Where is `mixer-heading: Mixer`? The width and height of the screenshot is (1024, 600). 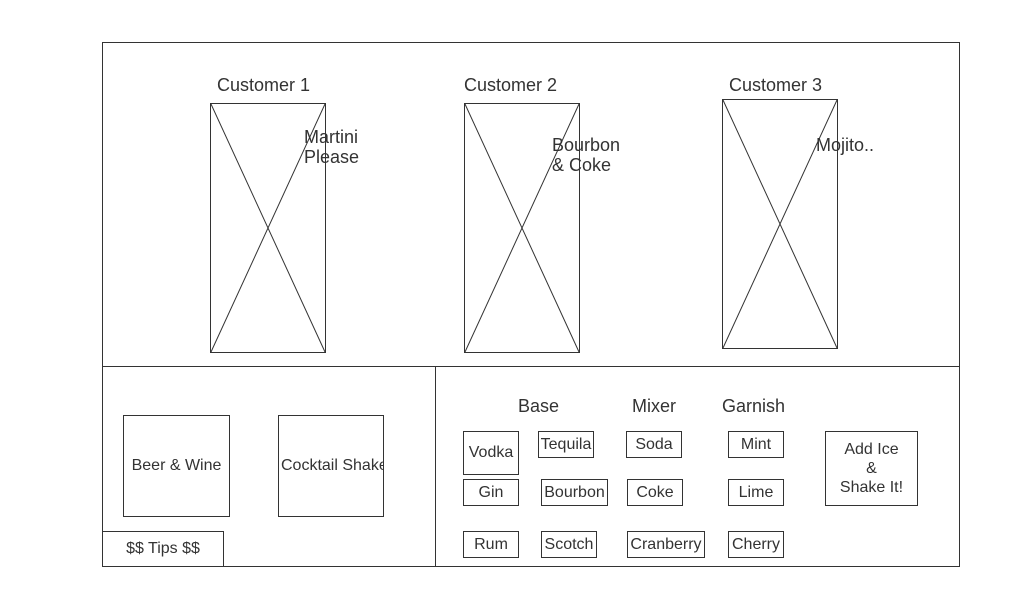 mixer-heading: Mixer is located at coordinates (654, 406).